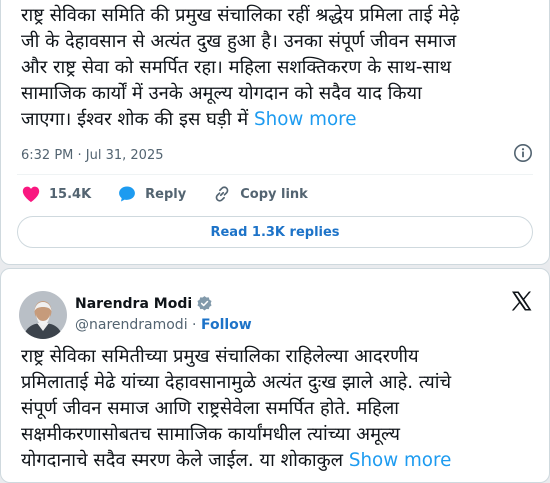 Image resolution: width=550 pixels, height=483 pixels. What do you see at coordinates (204, 303) in the screenshot?
I see `verified-badge-icon` at bounding box center [204, 303].